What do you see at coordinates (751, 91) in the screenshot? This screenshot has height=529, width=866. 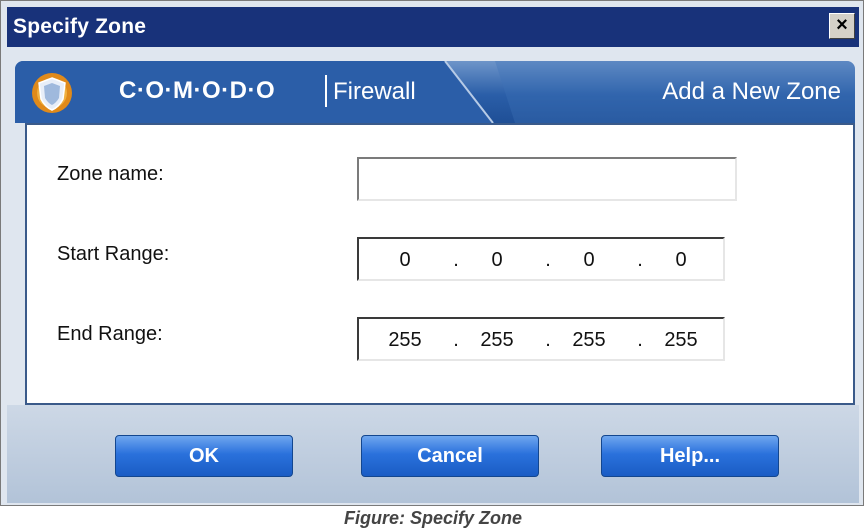 I see `banner-heading: Add a New Zone` at bounding box center [751, 91].